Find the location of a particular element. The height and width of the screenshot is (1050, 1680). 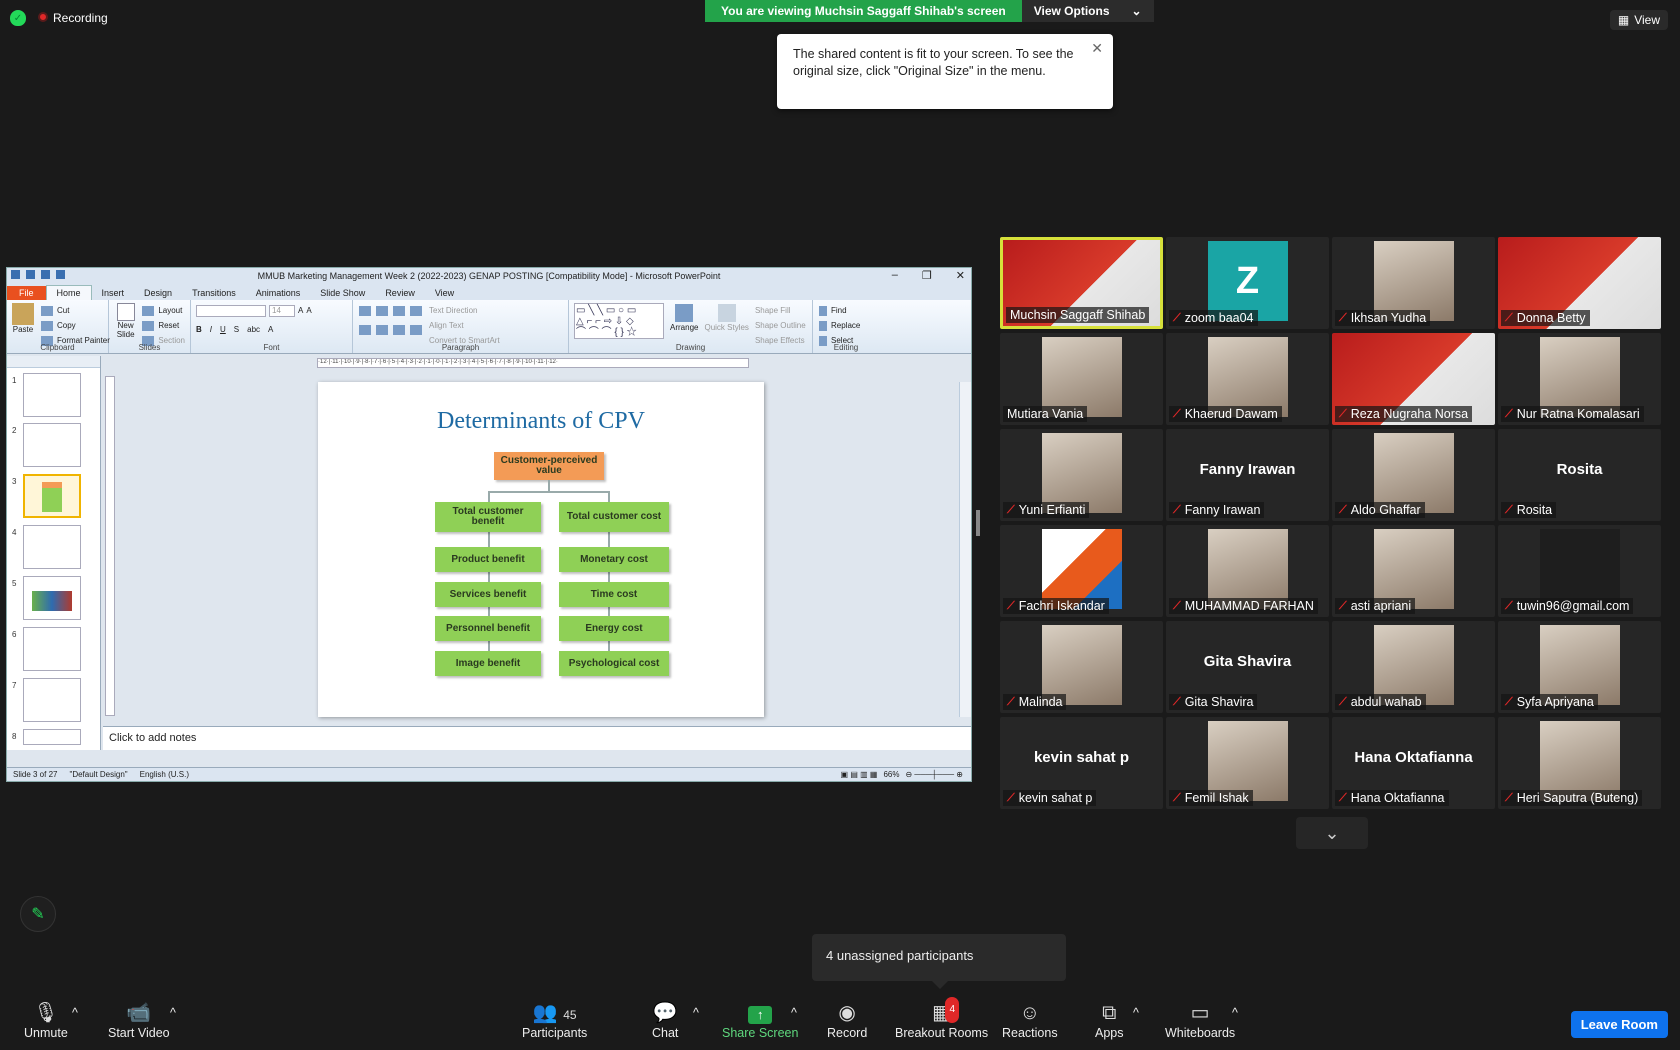

paste-button: Paste is located at coordinates (23, 325).